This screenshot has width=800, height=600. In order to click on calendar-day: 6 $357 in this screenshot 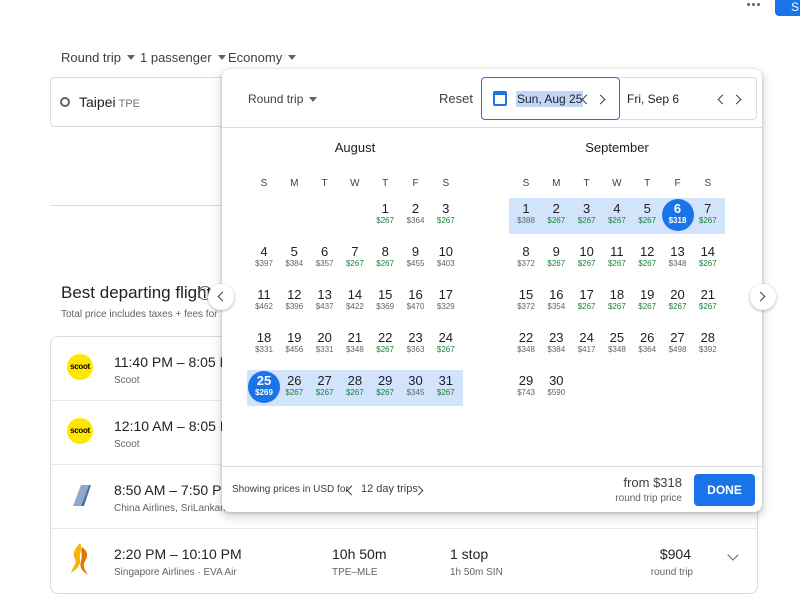, I will do `click(325, 258)`.